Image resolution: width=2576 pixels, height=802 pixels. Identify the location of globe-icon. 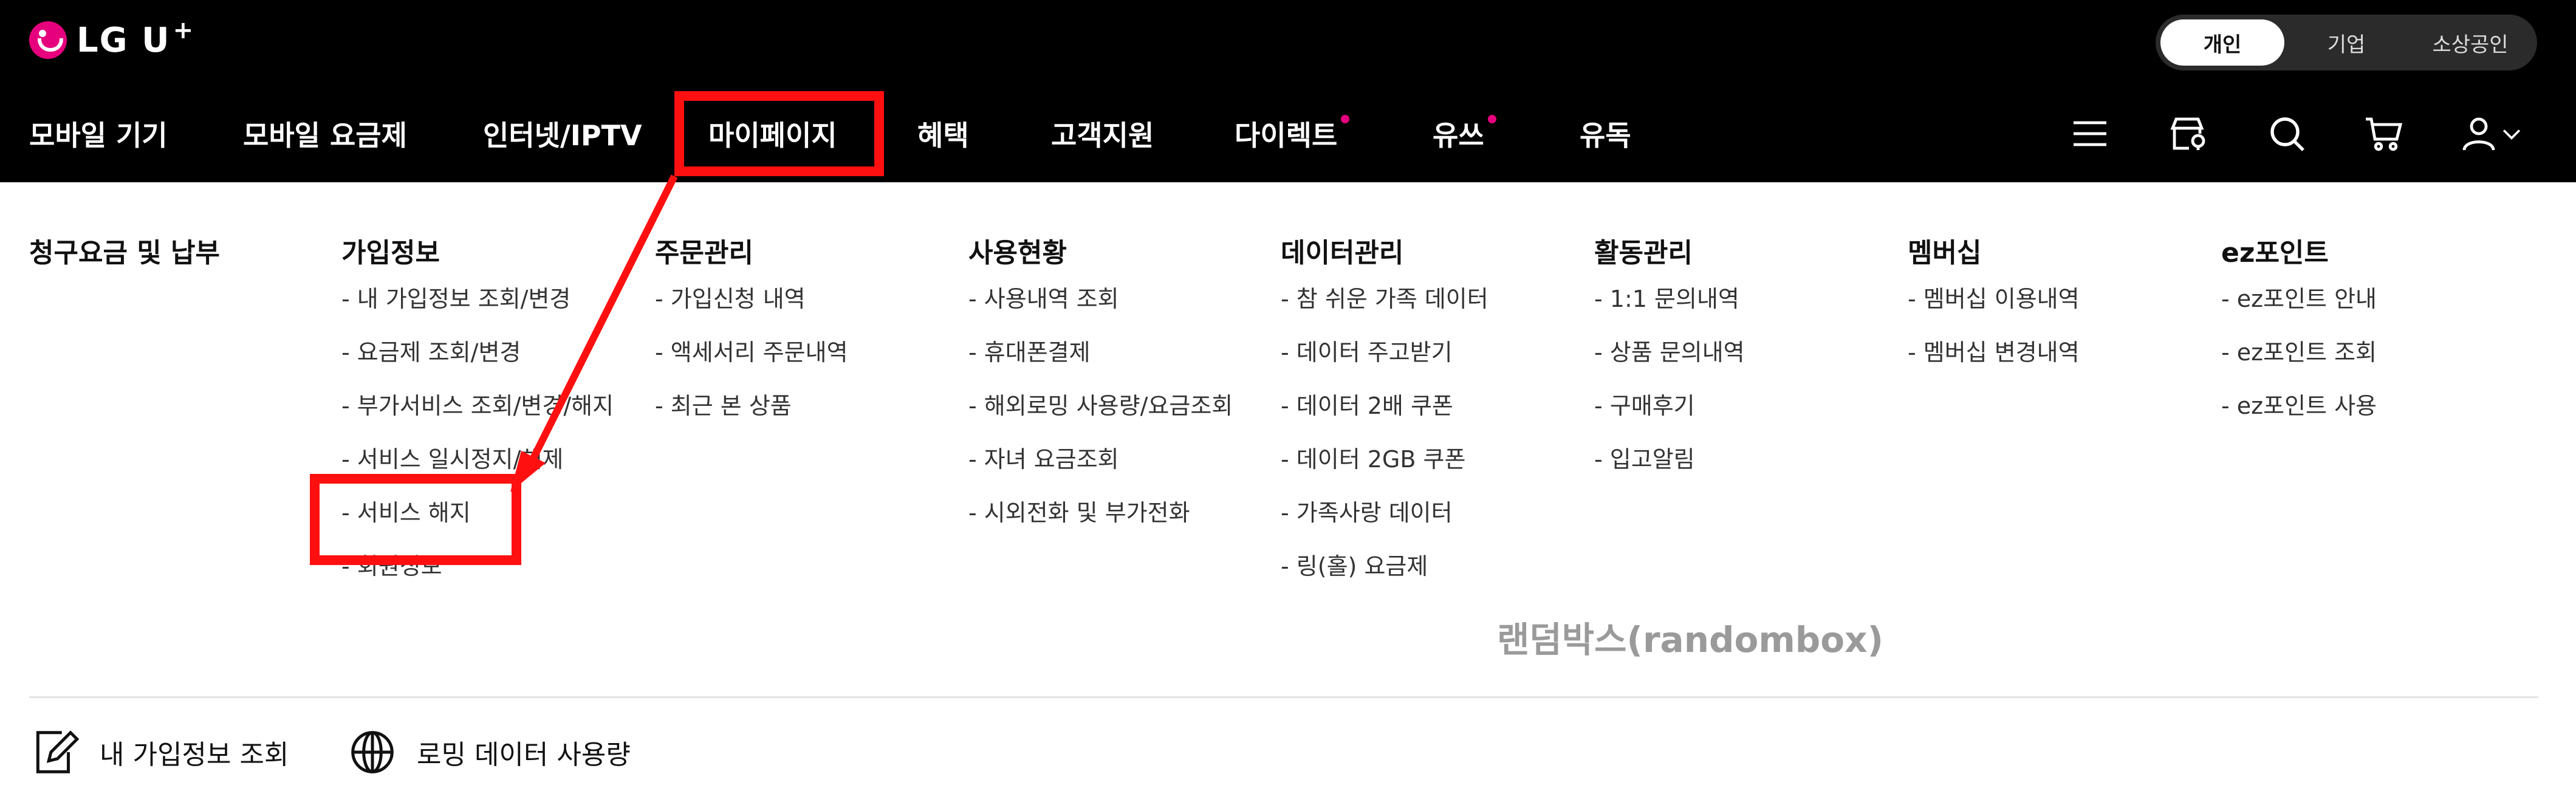
(372, 752).